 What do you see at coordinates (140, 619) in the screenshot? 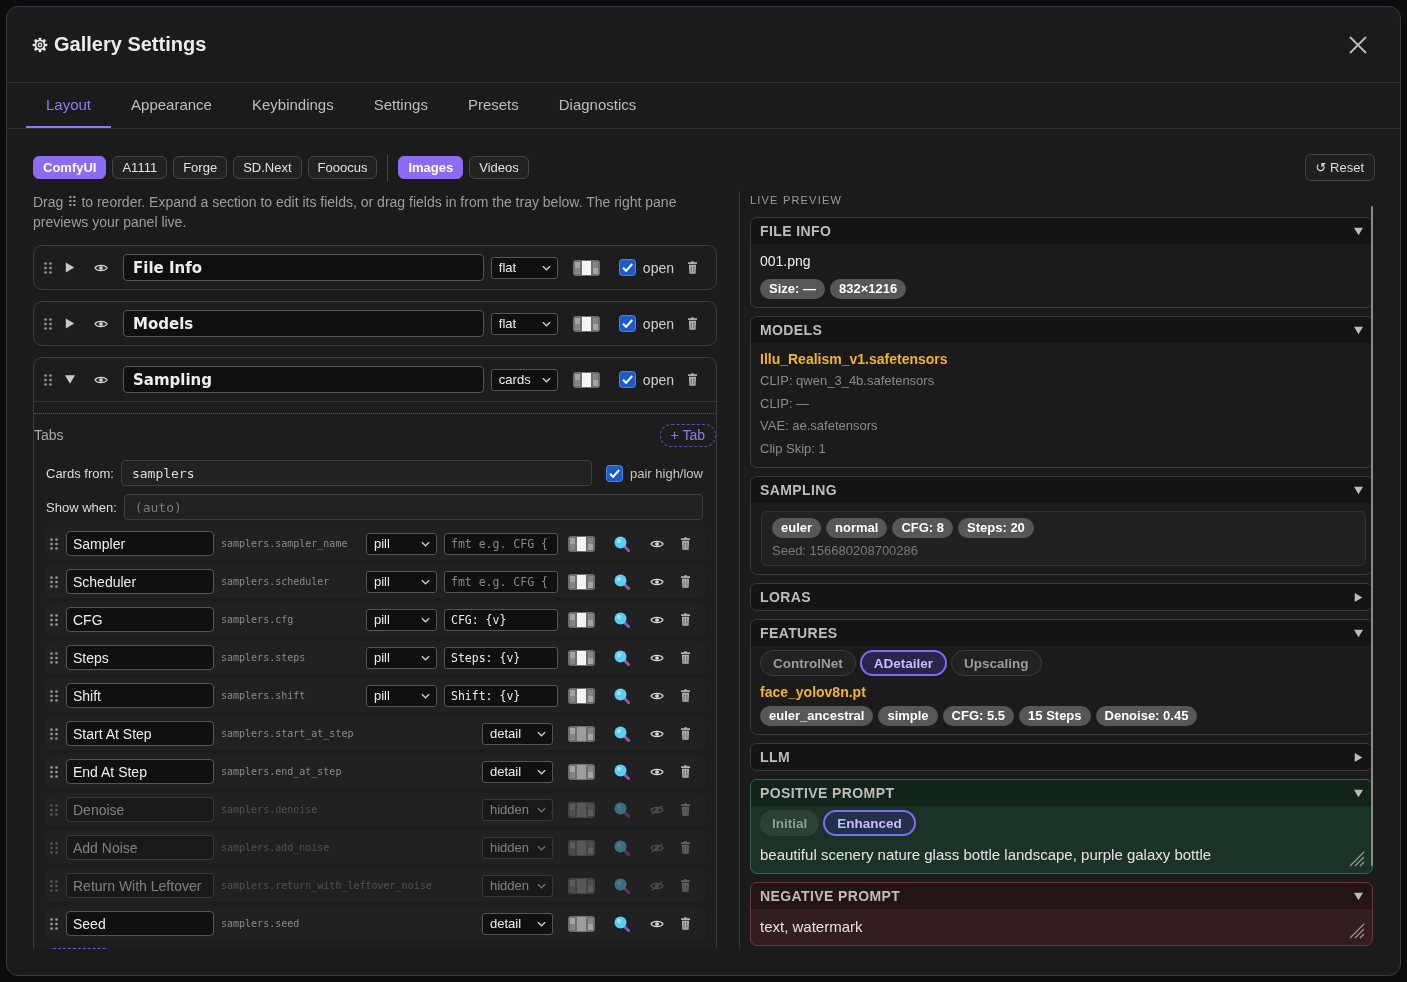
I see `field-name-field: CFG` at bounding box center [140, 619].